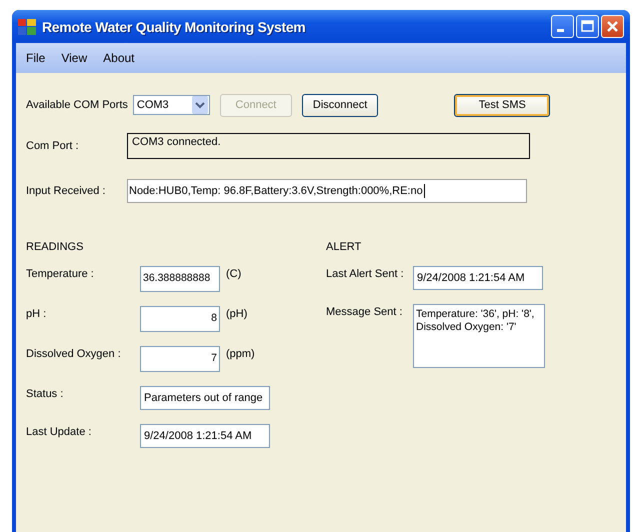 This screenshot has width=635, height=532. What do you see at coordinates (478, 278) in the screenshot?
I see `last-alert-sent-field: 9/24/2008 1:21:54 AM` at bounding box center [478, 278].